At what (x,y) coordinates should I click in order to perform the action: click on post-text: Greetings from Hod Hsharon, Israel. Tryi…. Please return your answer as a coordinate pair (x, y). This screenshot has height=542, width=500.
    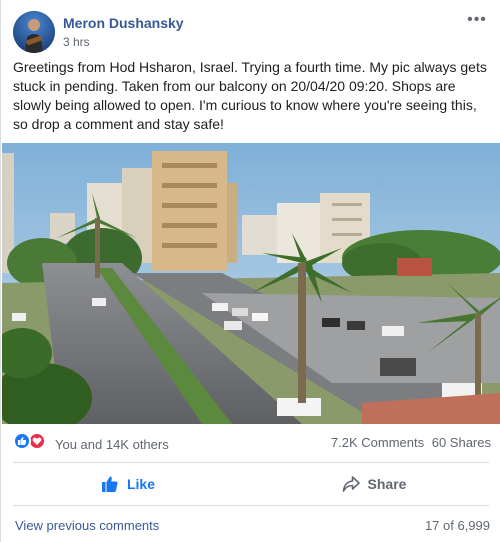
    Looking at the image, I should click on (250, 95).